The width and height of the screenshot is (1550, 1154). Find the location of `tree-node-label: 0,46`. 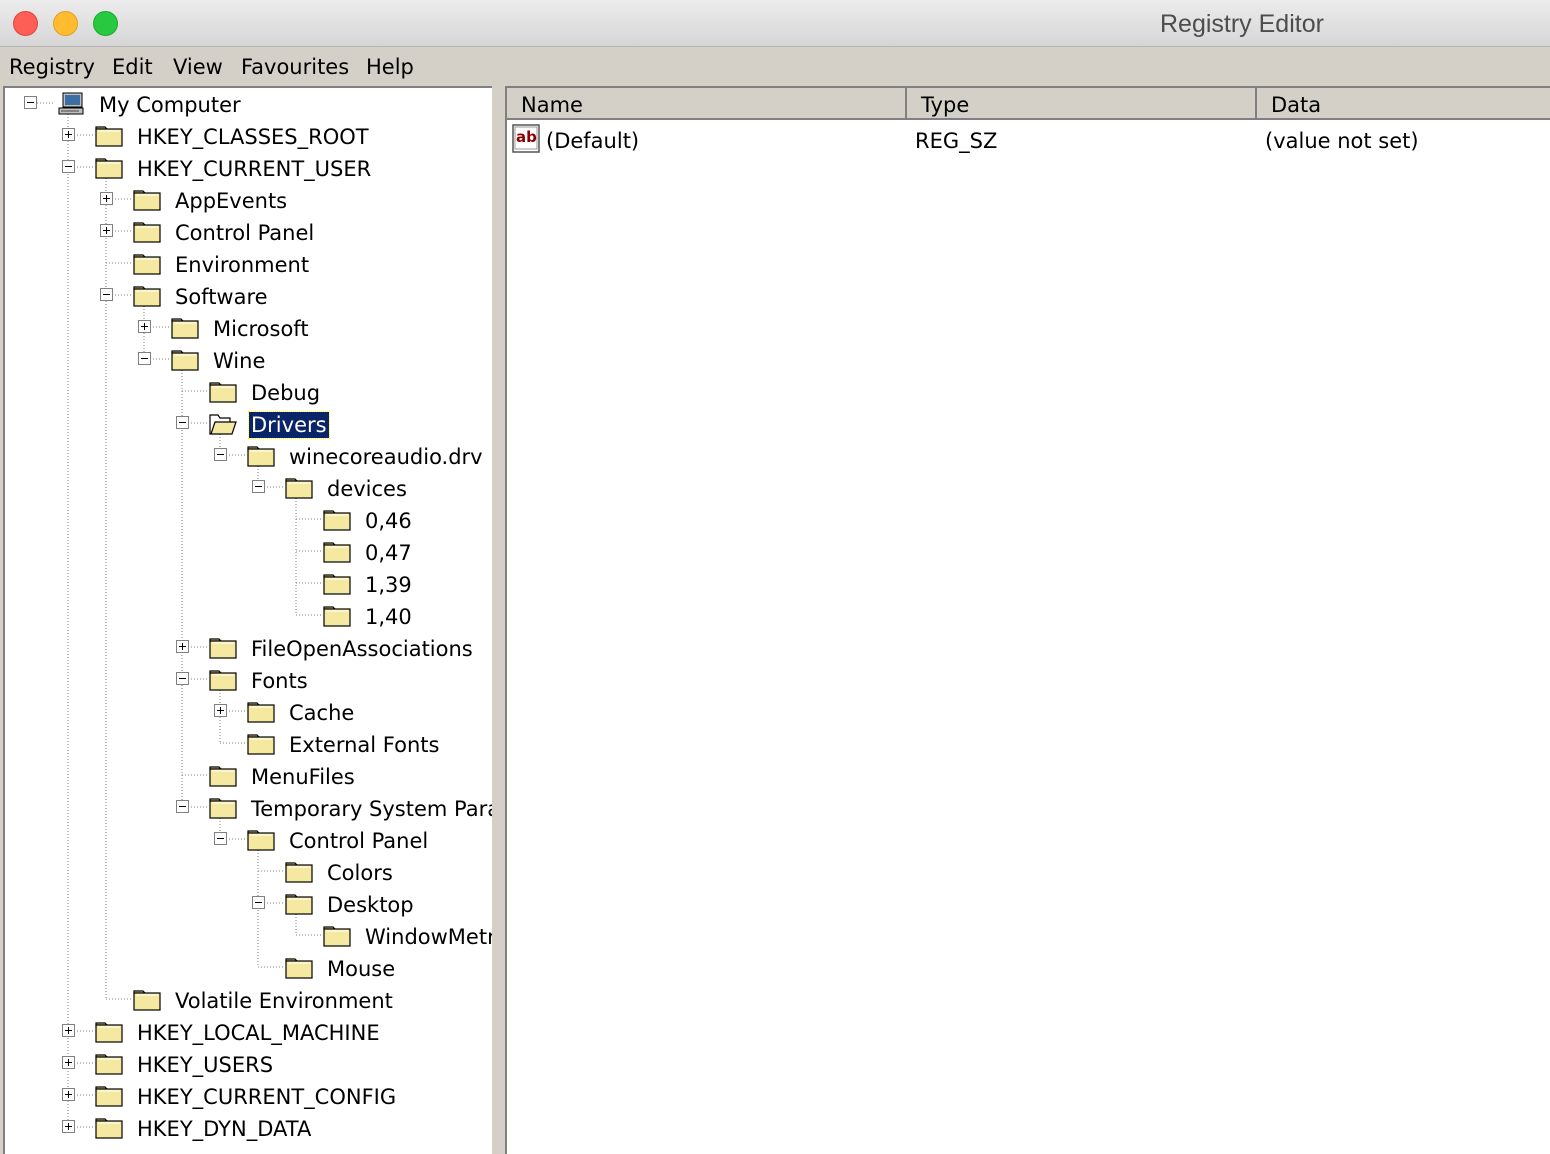

tree-node-label: 0,46 is located at coordinates (388, 521).